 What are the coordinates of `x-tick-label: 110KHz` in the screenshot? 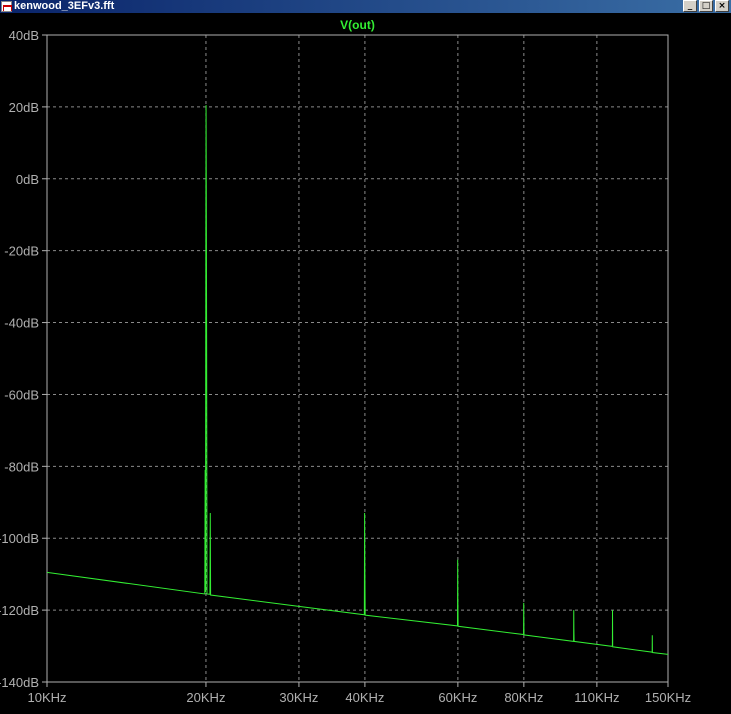 It's located at (596, 697).